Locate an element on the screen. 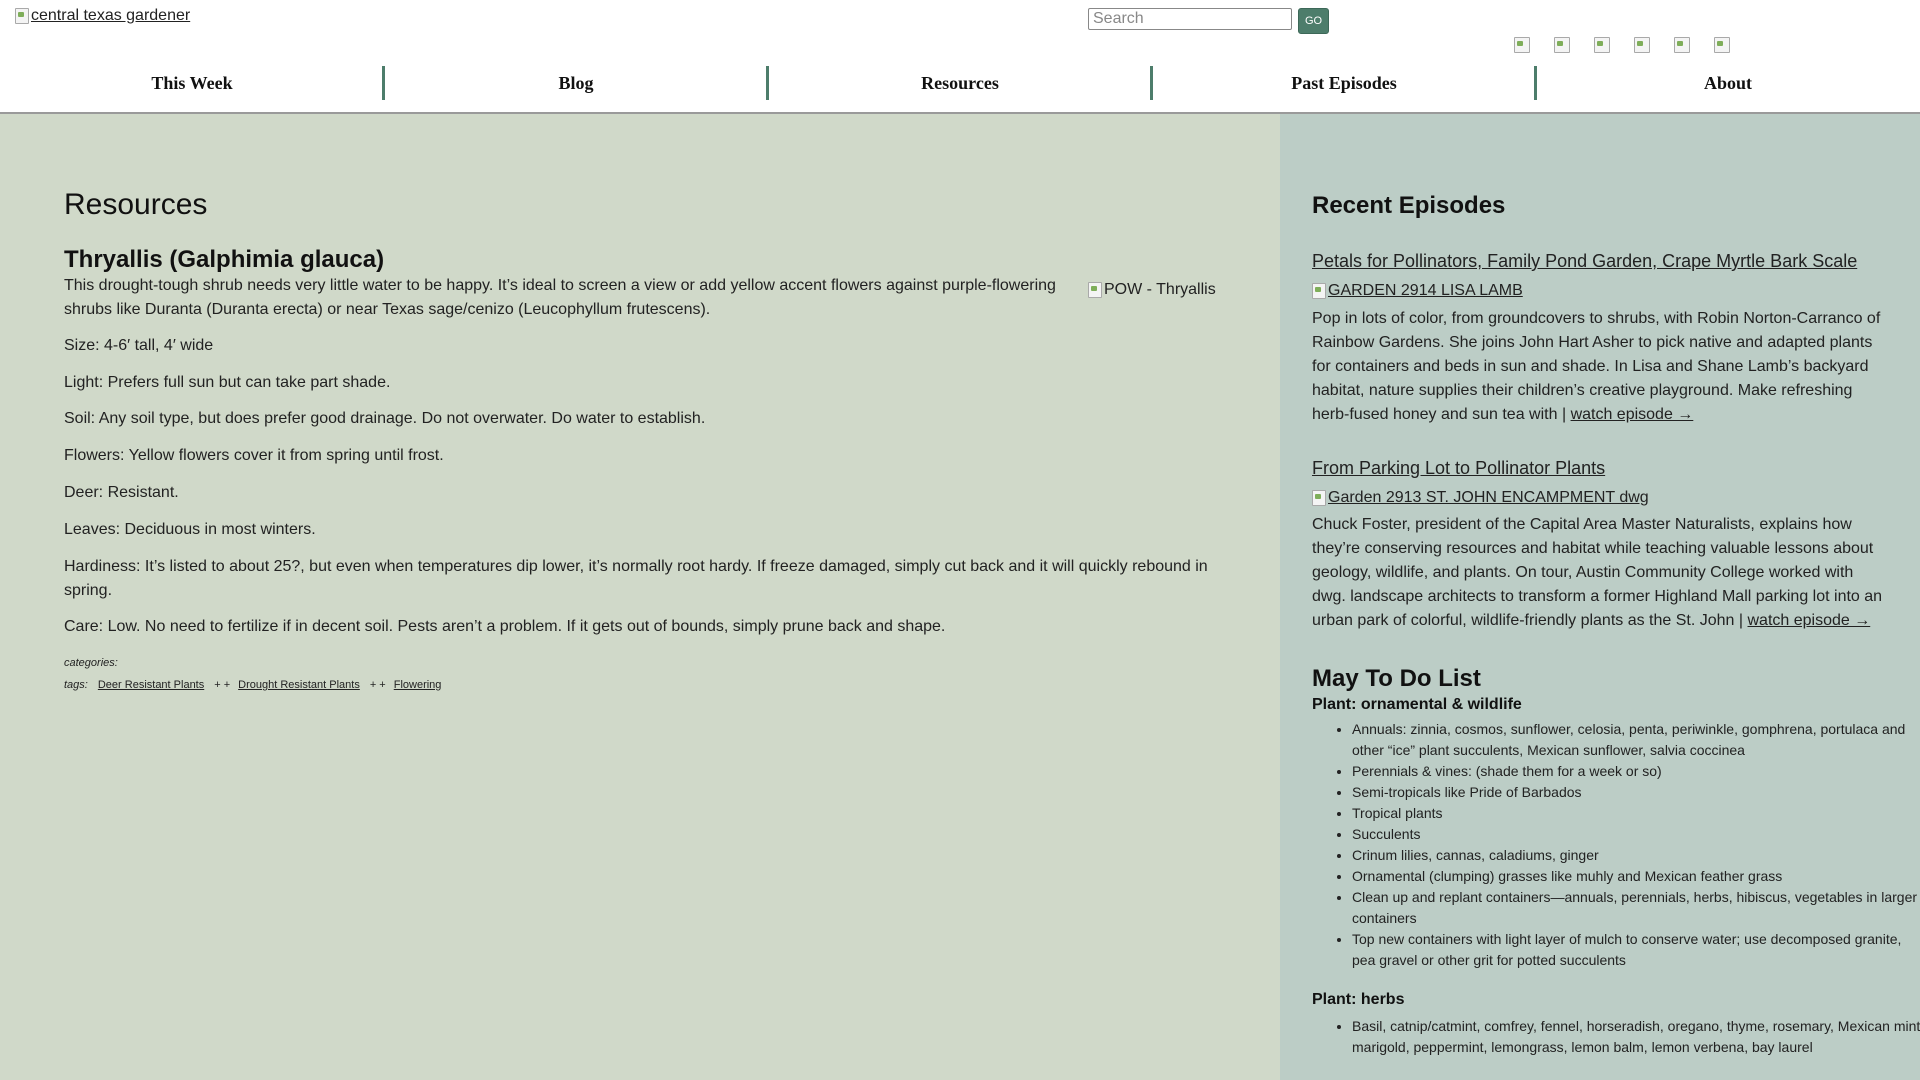 This screenshot has width=1920, height=1080. nav-resources: Resources is located at coordinates (959, 83).